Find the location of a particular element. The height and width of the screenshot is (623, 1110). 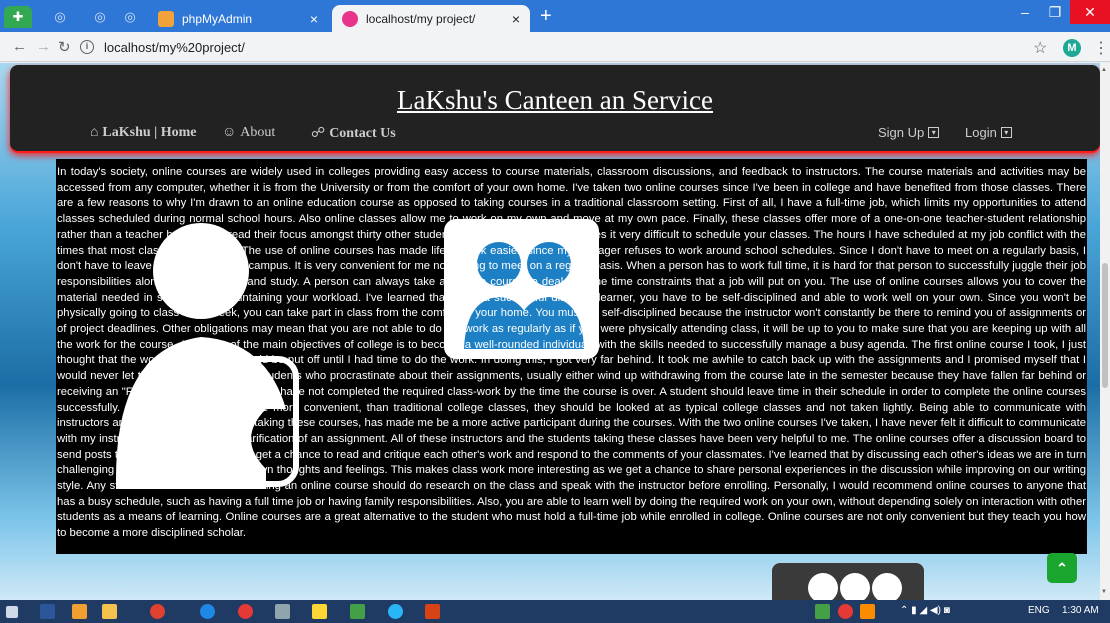

back-to-top-button: ⌃ is located at coordinates (1062, 568).